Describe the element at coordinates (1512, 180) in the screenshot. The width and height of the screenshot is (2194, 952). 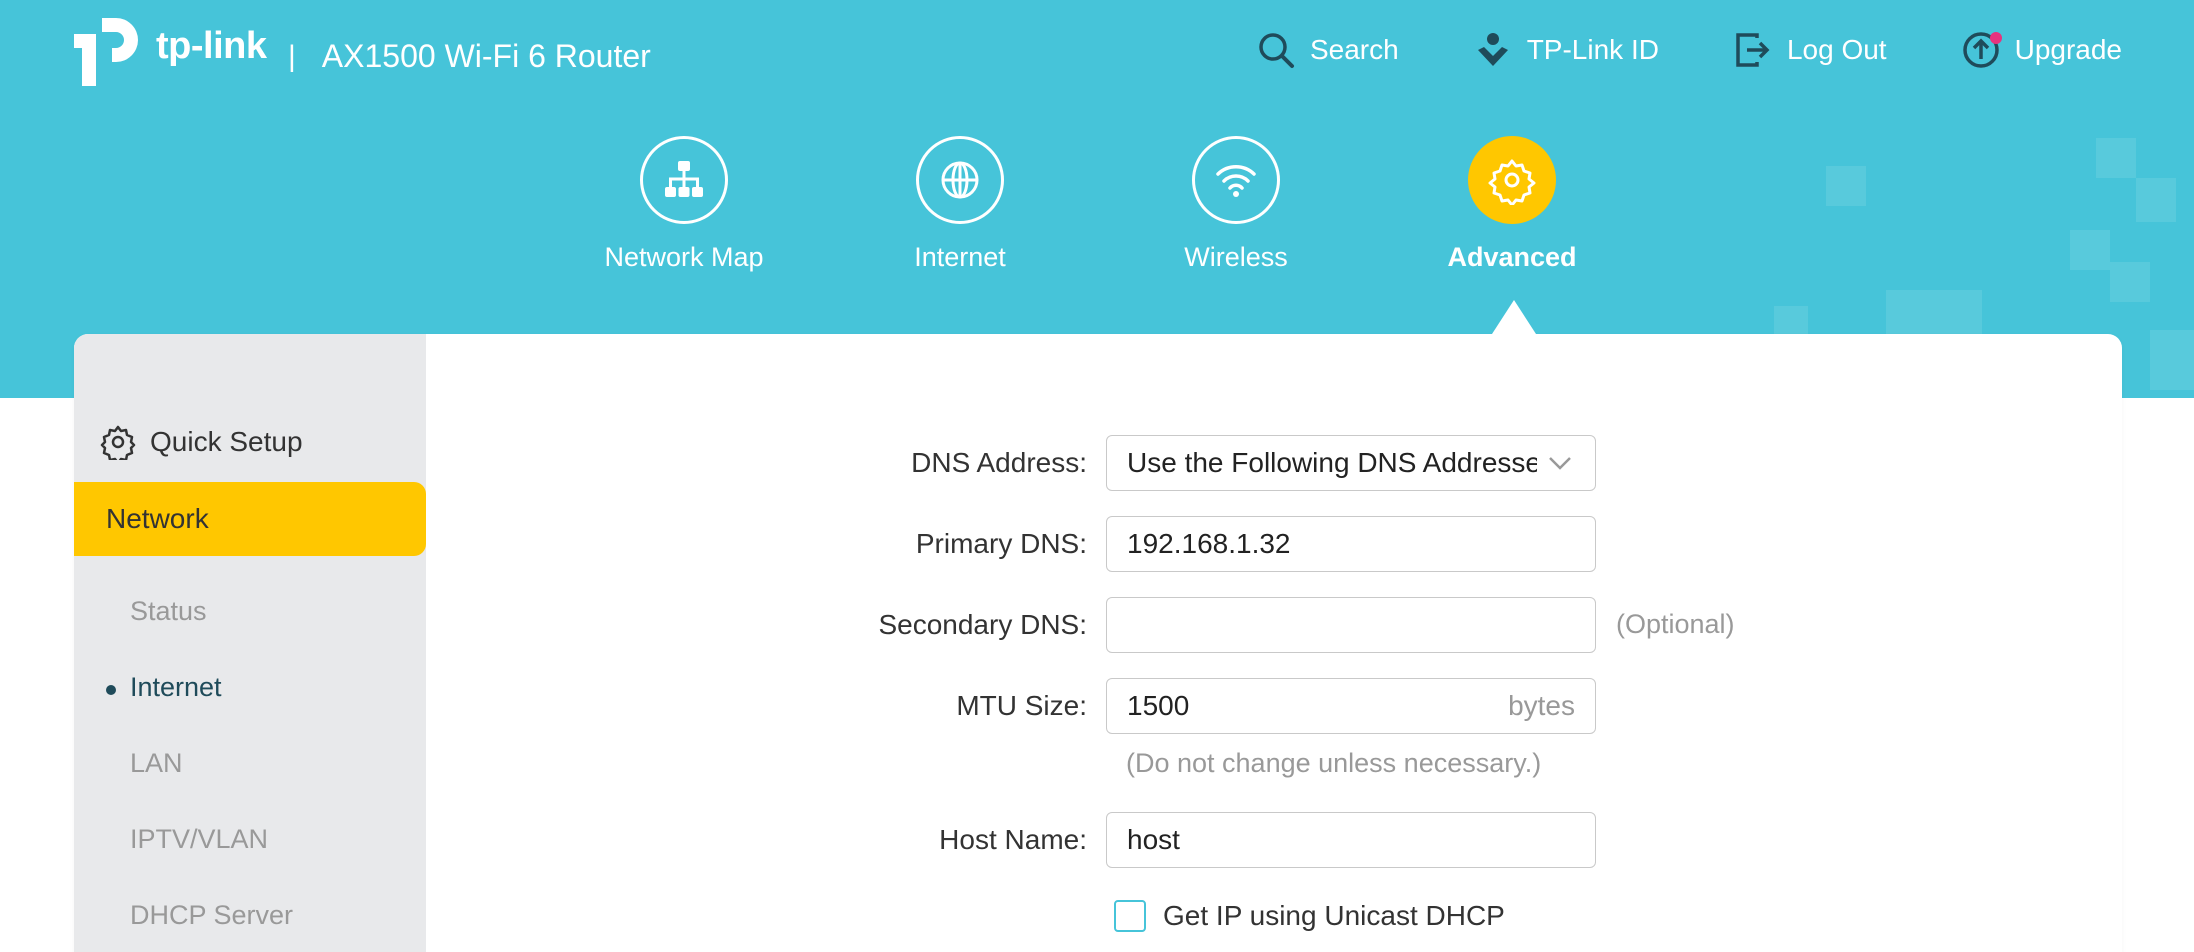
I see `gear-icon` at that location.